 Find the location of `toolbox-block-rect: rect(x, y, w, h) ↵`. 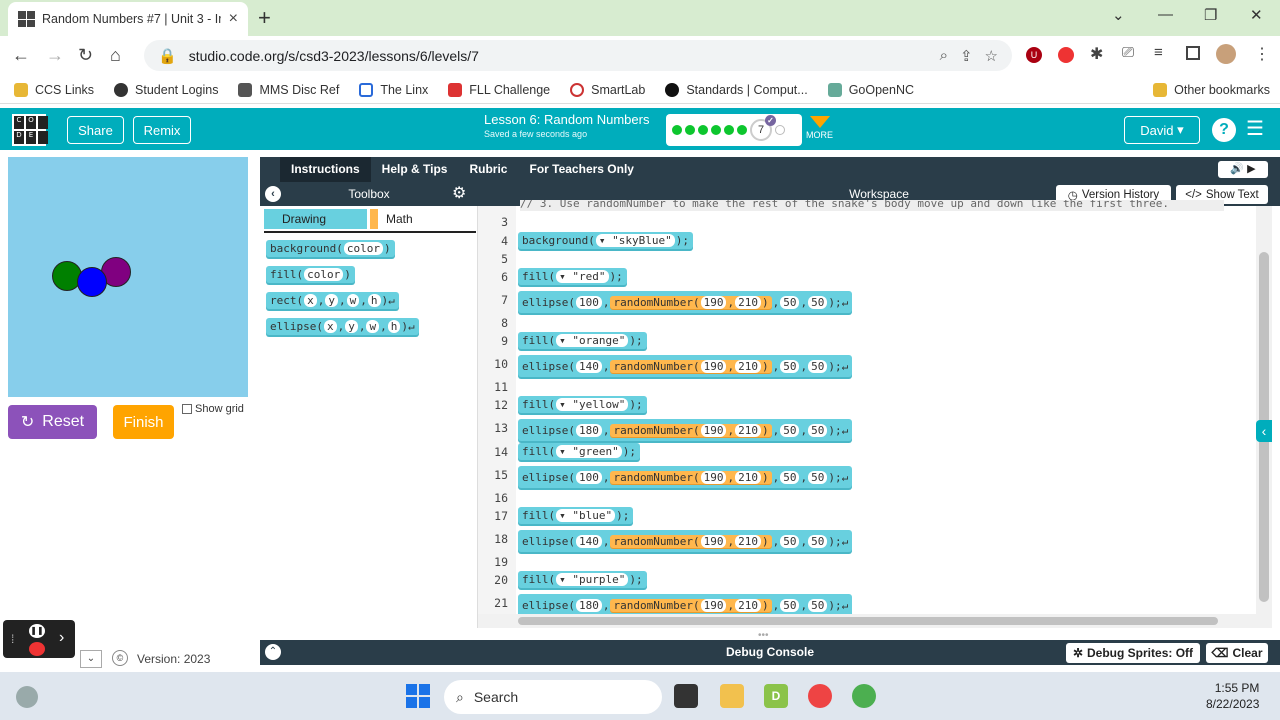

toolbox-block-rect: rect(x, y, w, h) ↵ is located at coordinates (332, 300).